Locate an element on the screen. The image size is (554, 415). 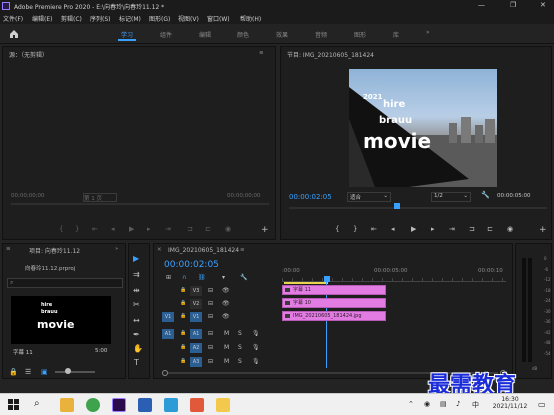
track-a2-mute-button: M is located at coordinates (226, 347).